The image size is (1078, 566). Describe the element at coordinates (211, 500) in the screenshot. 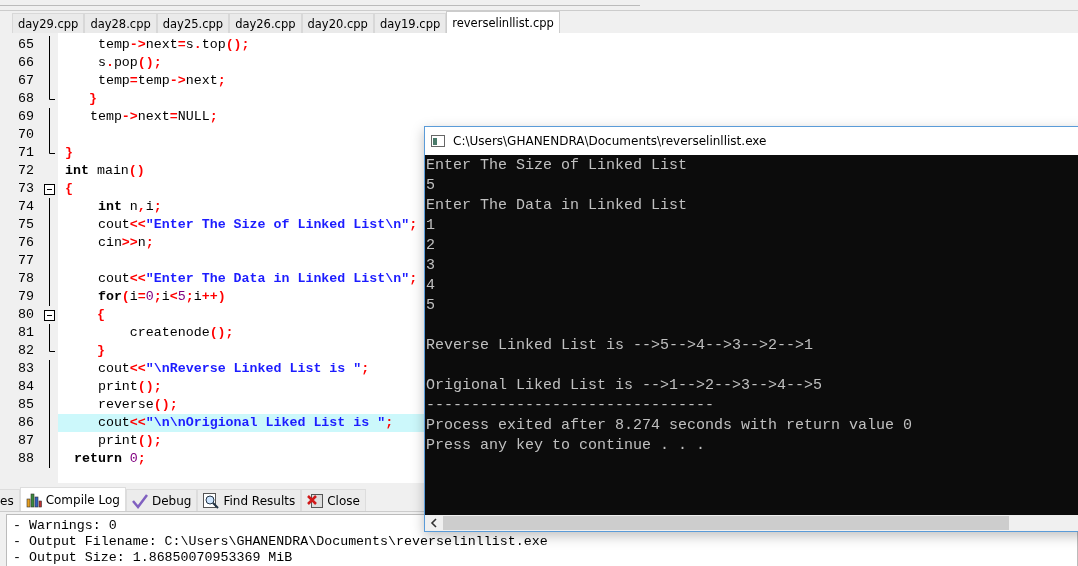

I see `search-icon` at that location.